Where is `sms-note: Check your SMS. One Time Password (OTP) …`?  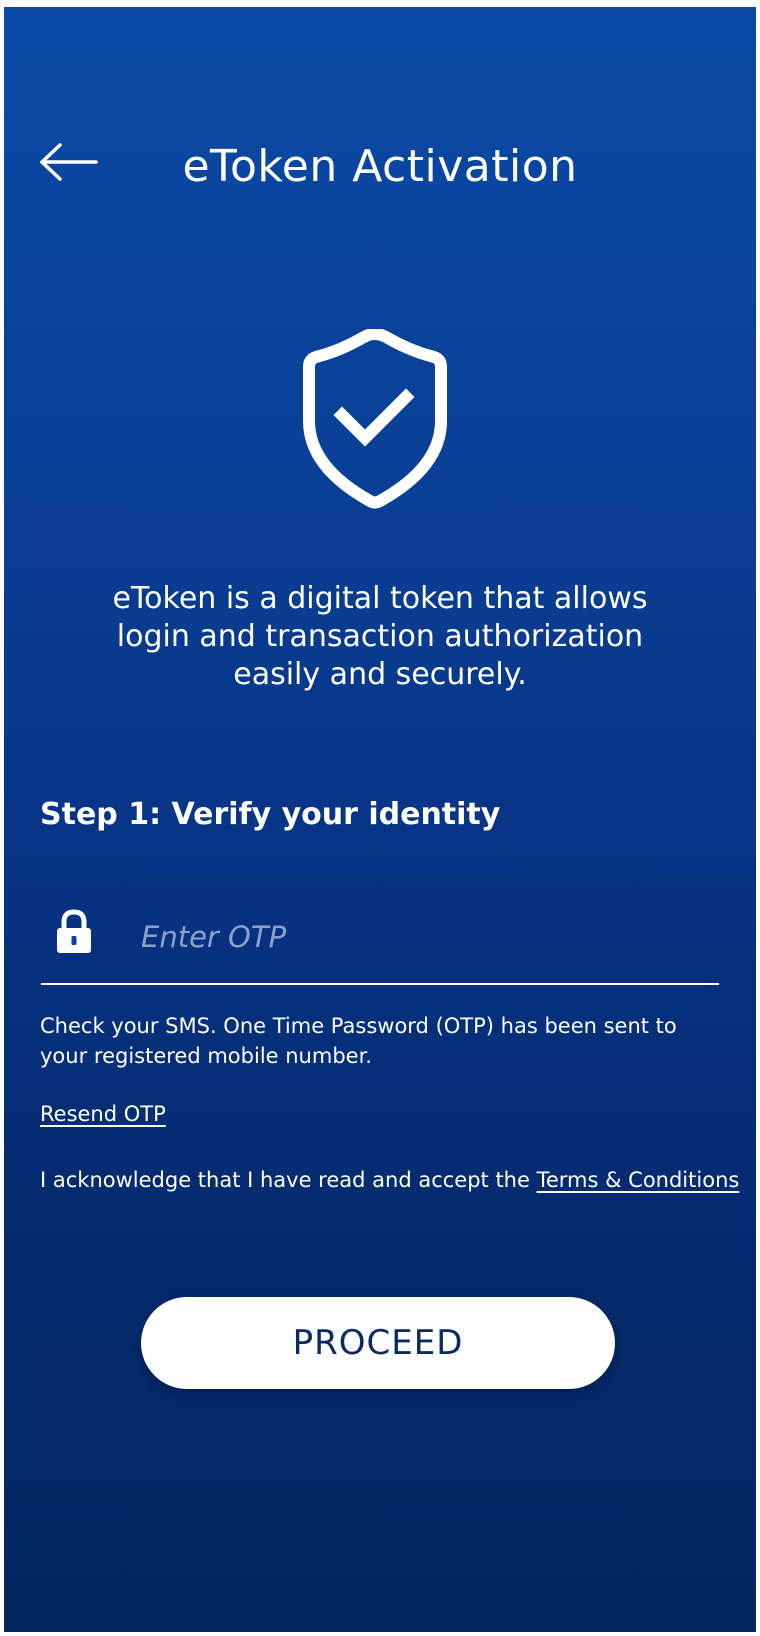
sms-note: Check your SMS. One Time Password (OTP) … is located at coordinates (358, 1041).